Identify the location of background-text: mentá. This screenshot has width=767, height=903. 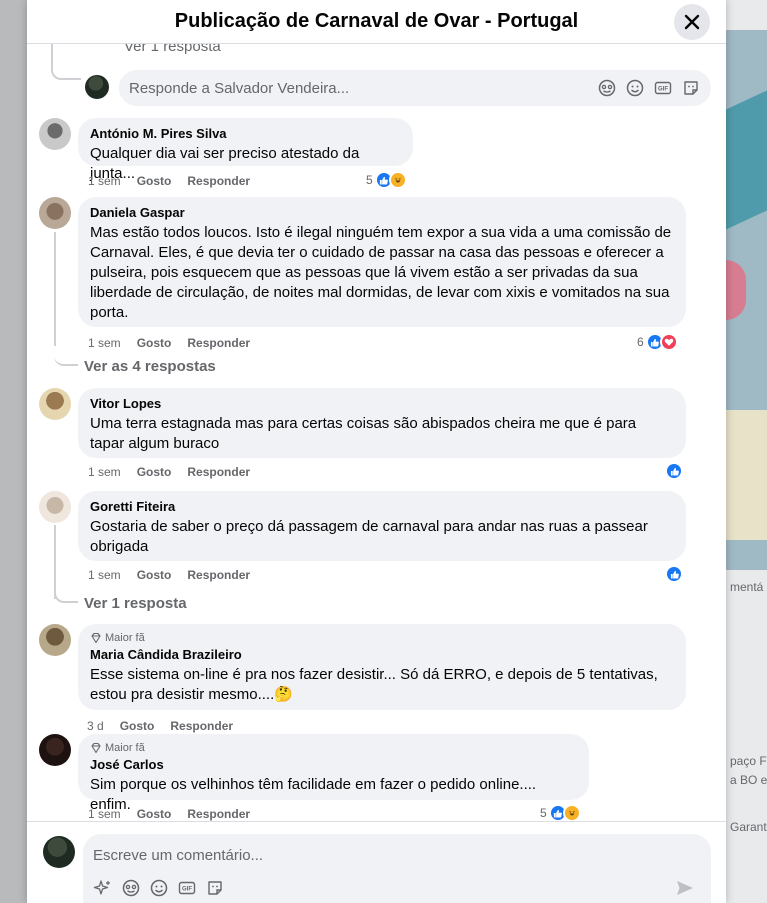
(747, 587).